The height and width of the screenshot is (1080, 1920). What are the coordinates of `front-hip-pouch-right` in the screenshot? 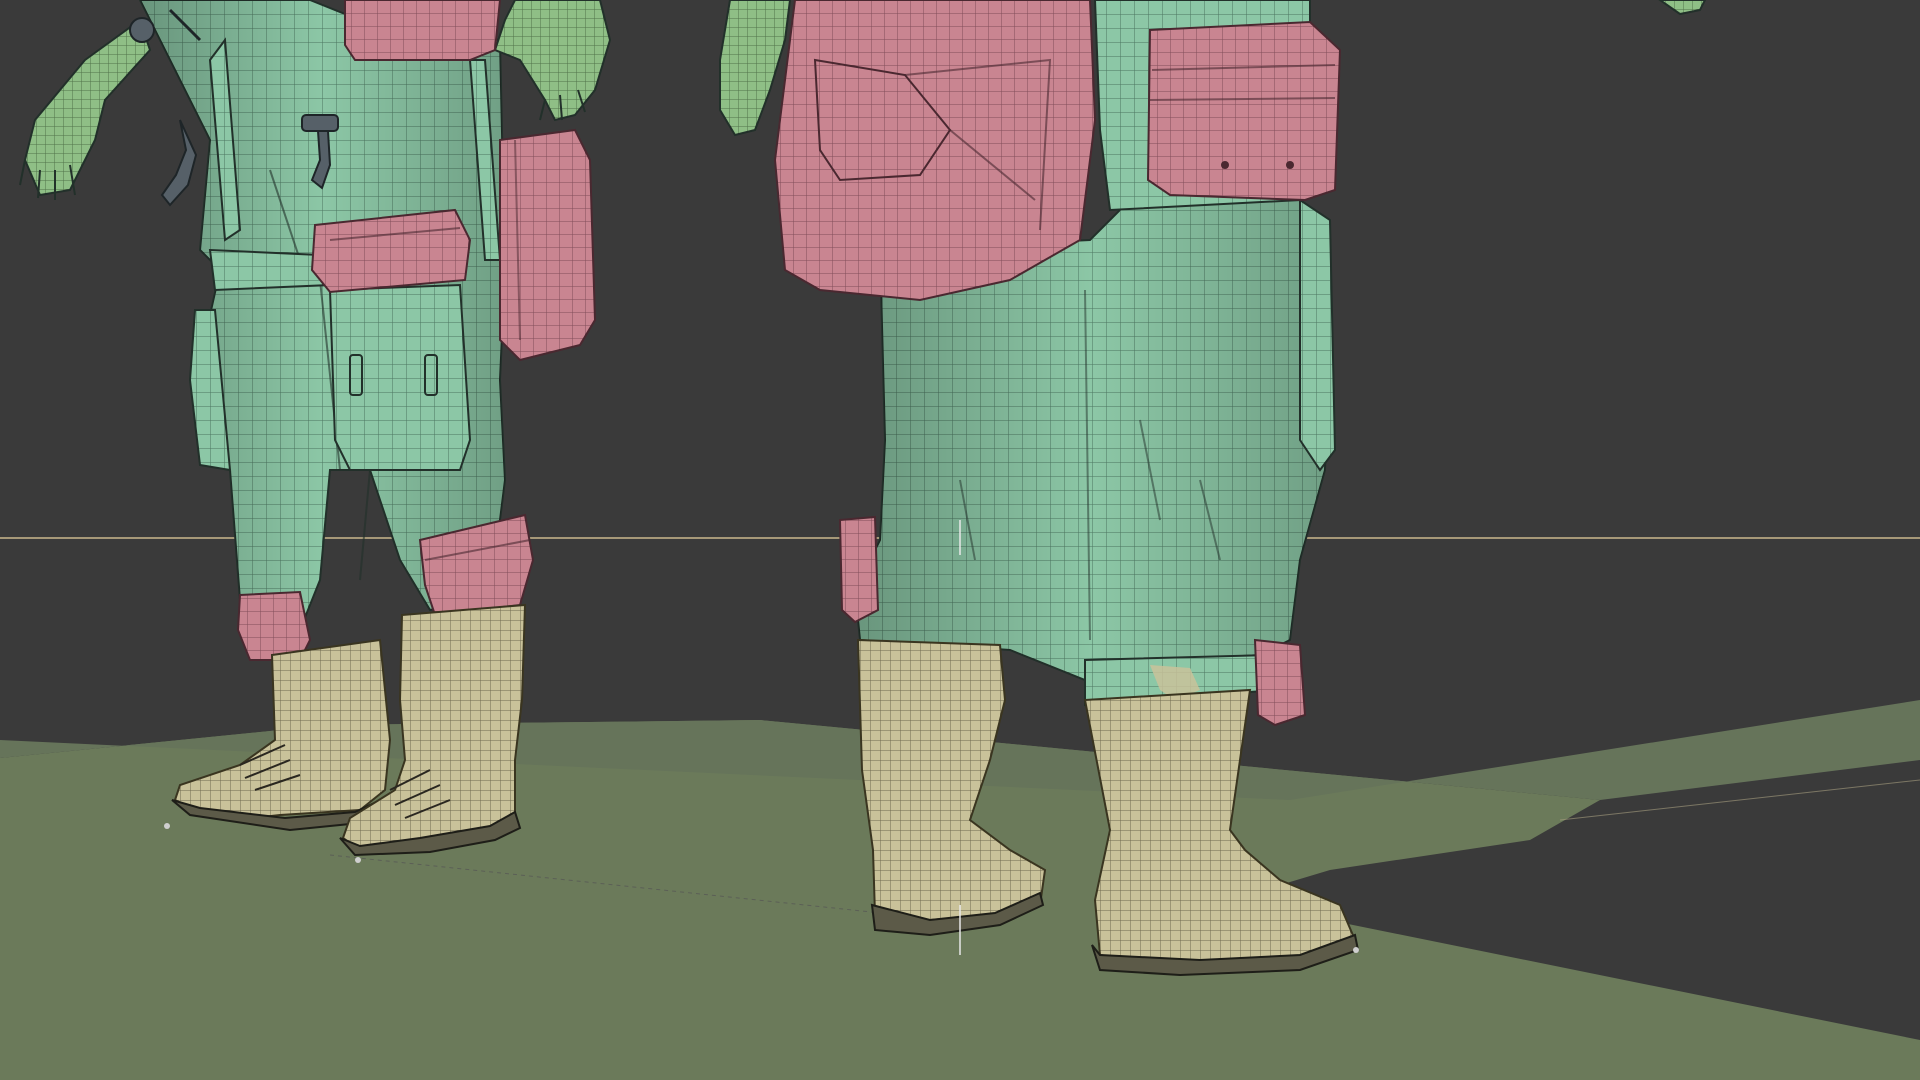 It's located at (548, 245).